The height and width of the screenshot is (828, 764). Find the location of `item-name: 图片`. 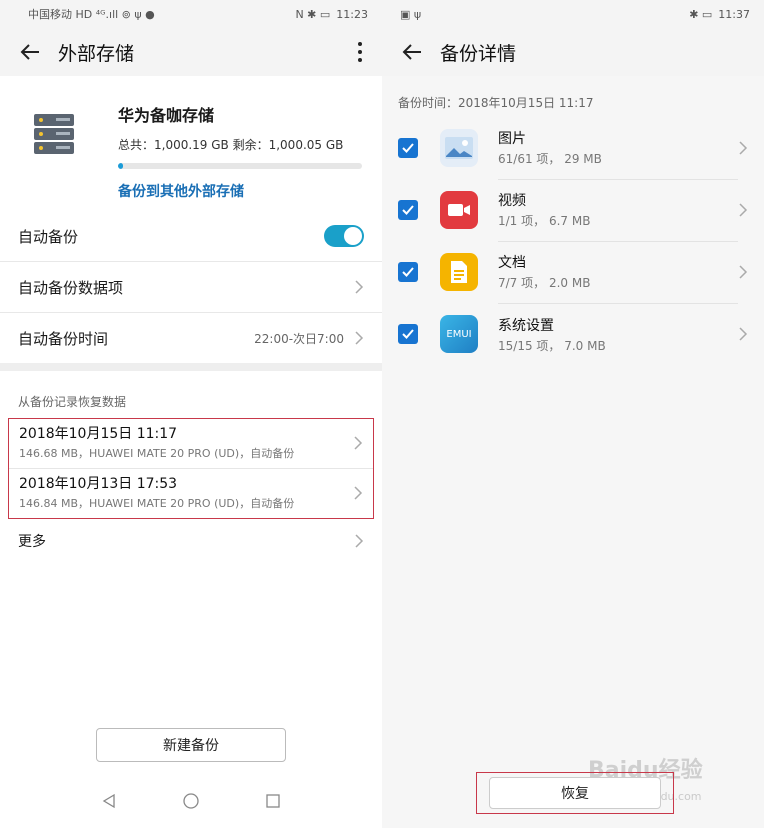

item-name: 图片 is located at coordinates (512, 139).